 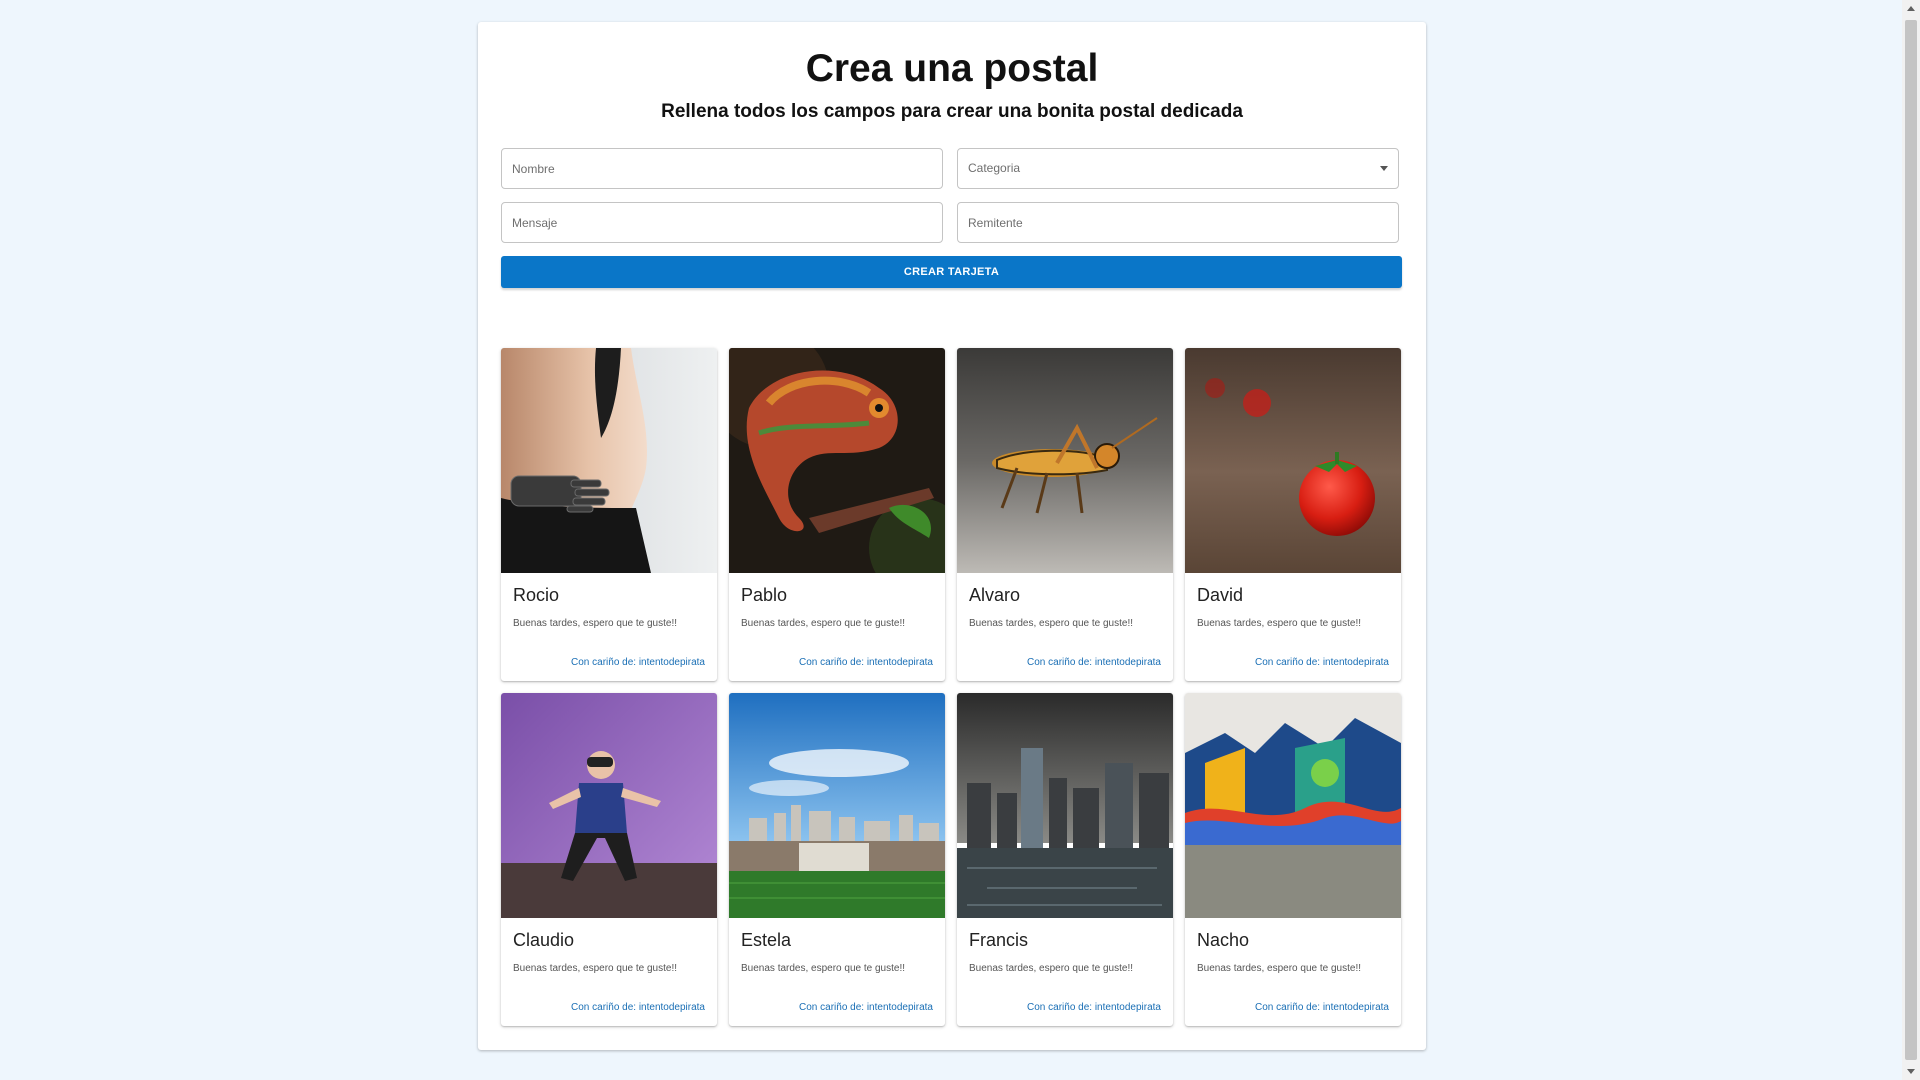 What do you see at coordinates (995, 595) in the screenshot?
I see `card-recipient-name: Alvaro` at bounding box center [995, 595].